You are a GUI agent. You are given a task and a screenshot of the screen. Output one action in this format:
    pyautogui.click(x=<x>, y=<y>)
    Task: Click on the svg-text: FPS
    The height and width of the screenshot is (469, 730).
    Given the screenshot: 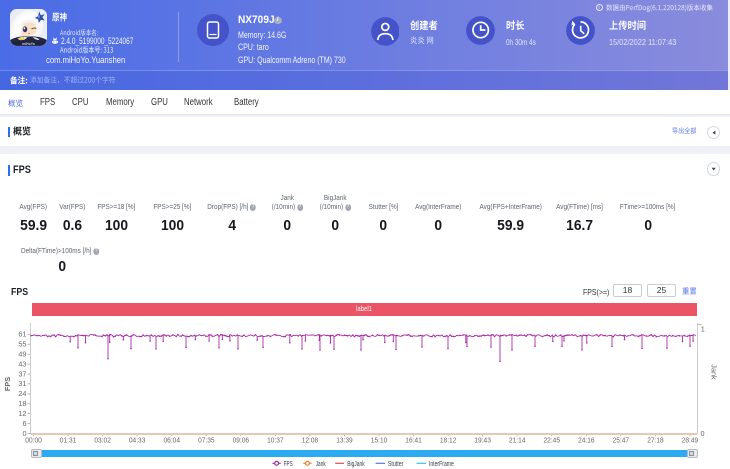 What is the action you would take?
    pyautogui.click(x=288, y=464)
    